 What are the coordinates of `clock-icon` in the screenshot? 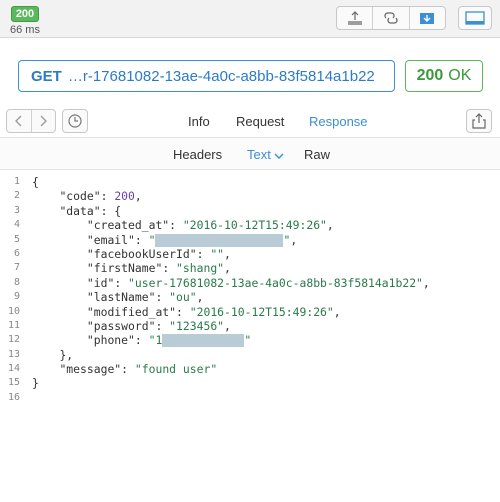 It's located at (75, 121).